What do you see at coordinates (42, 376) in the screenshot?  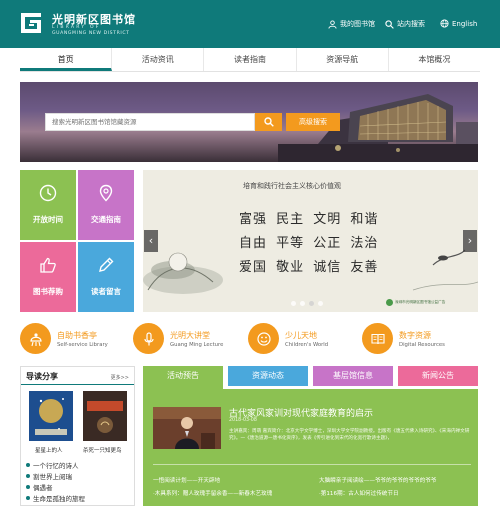 I see `reading-share-title: 导读分享` at bounding box center [42, 376].